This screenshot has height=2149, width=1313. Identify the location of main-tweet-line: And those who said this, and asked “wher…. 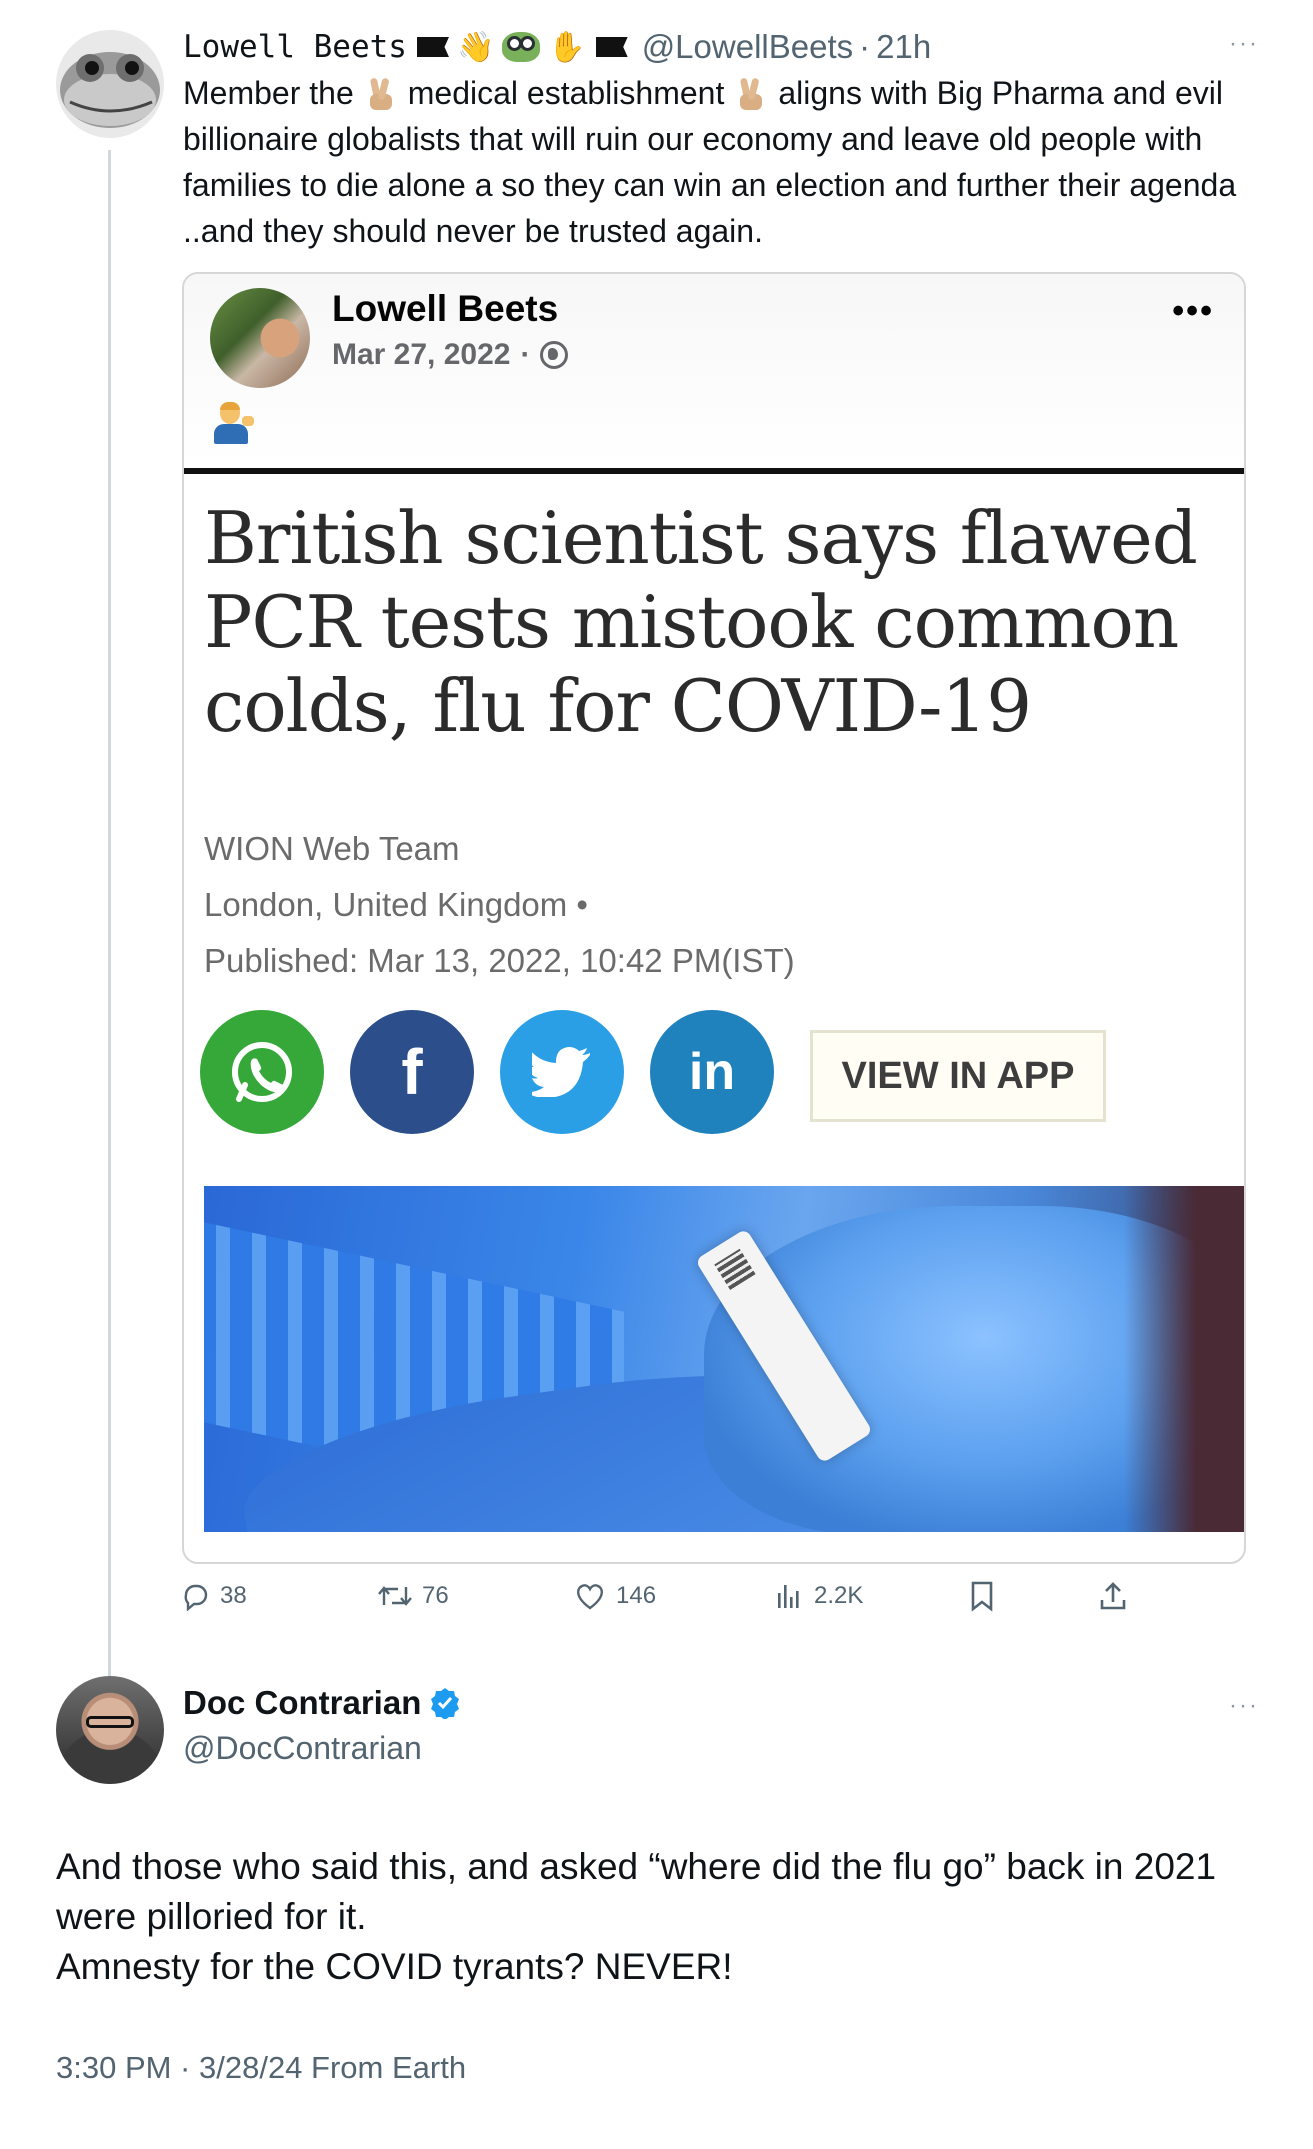
(636, 1891).